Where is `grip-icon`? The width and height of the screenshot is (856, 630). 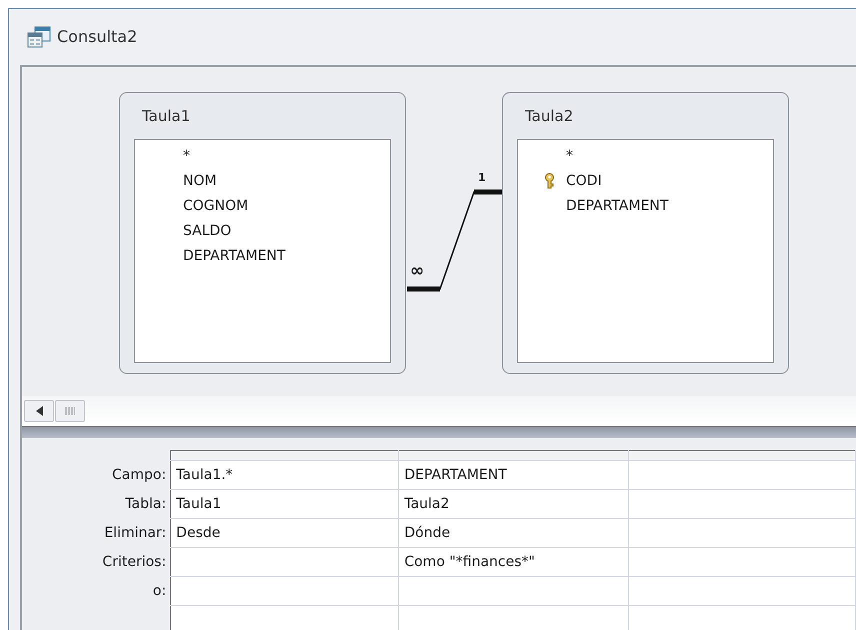
grip-icon is located at coordinates (70, 411).